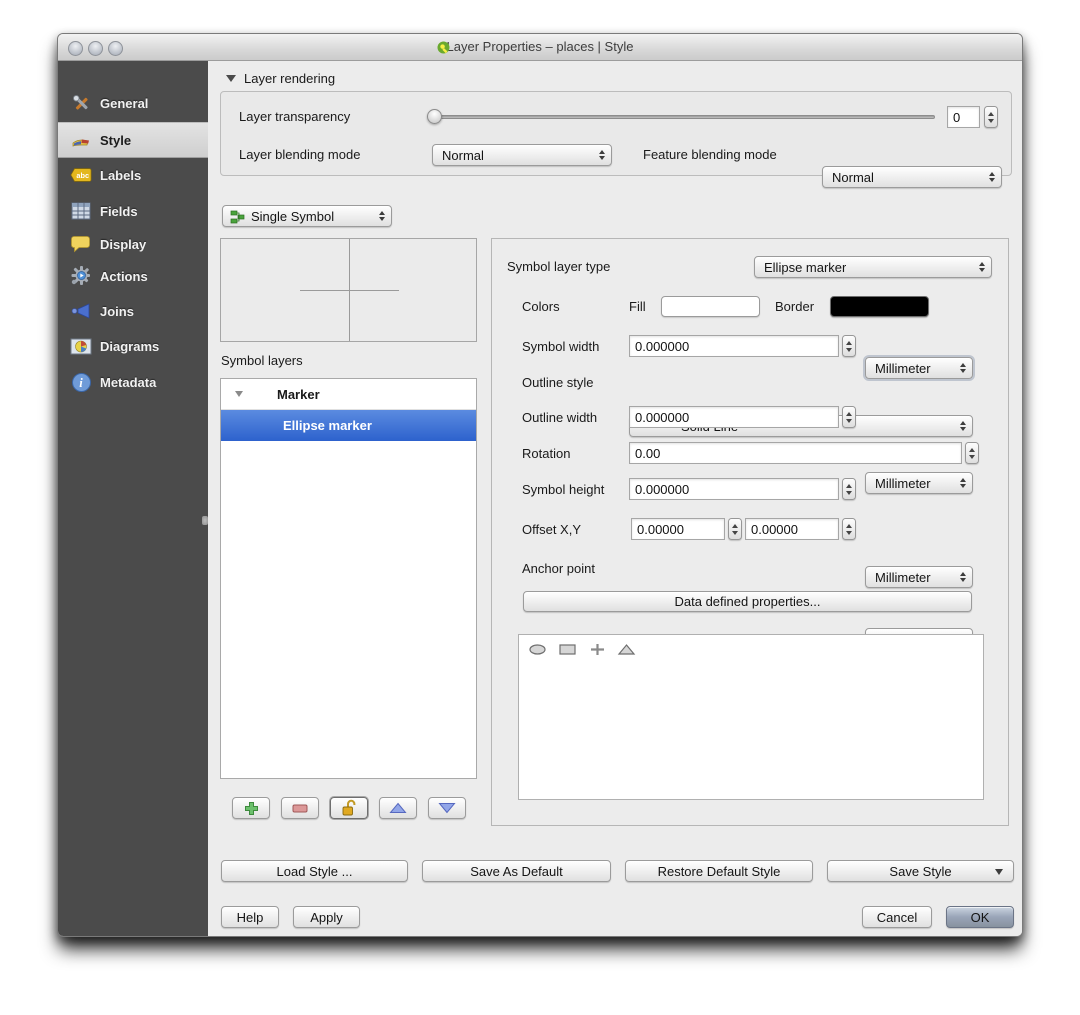 The width and height of the screenshot is (1080, 1015). I want to click on sidebar-item-label: Fields, so click(119, 211).